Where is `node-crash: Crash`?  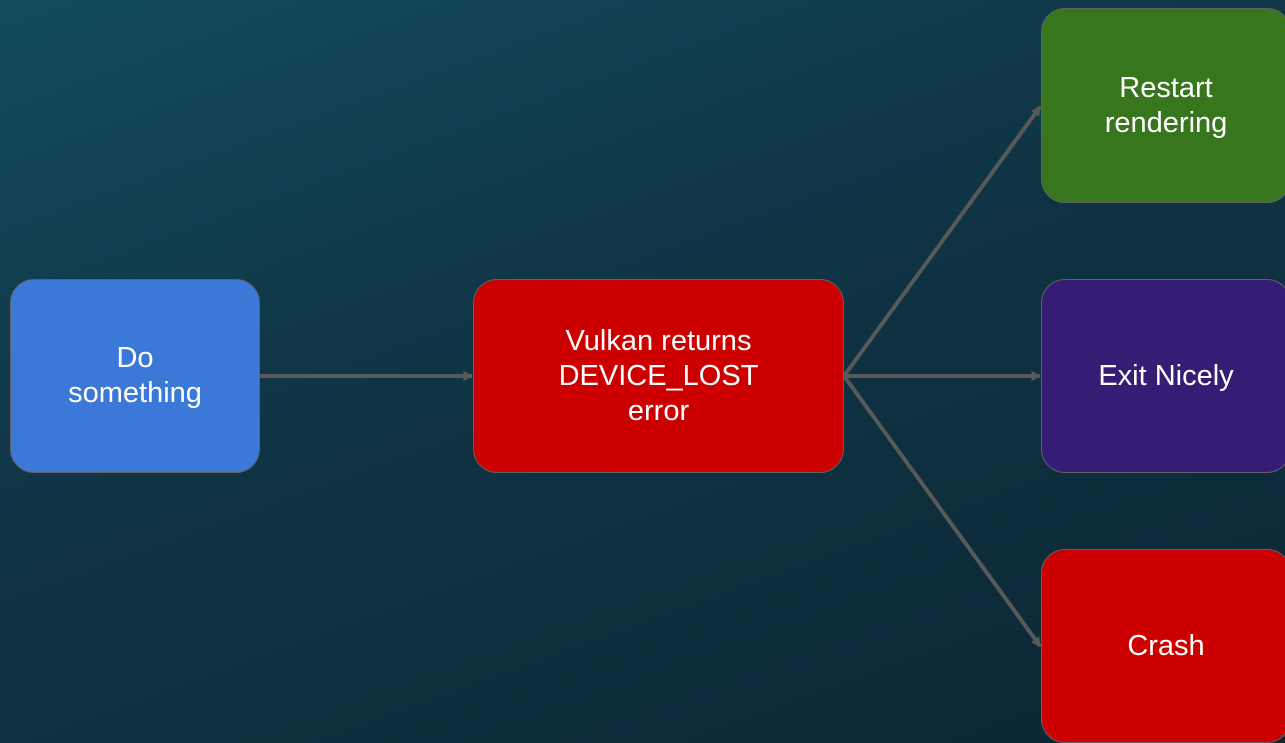
node-crash: Crash is located at coordinates (1163, 646).